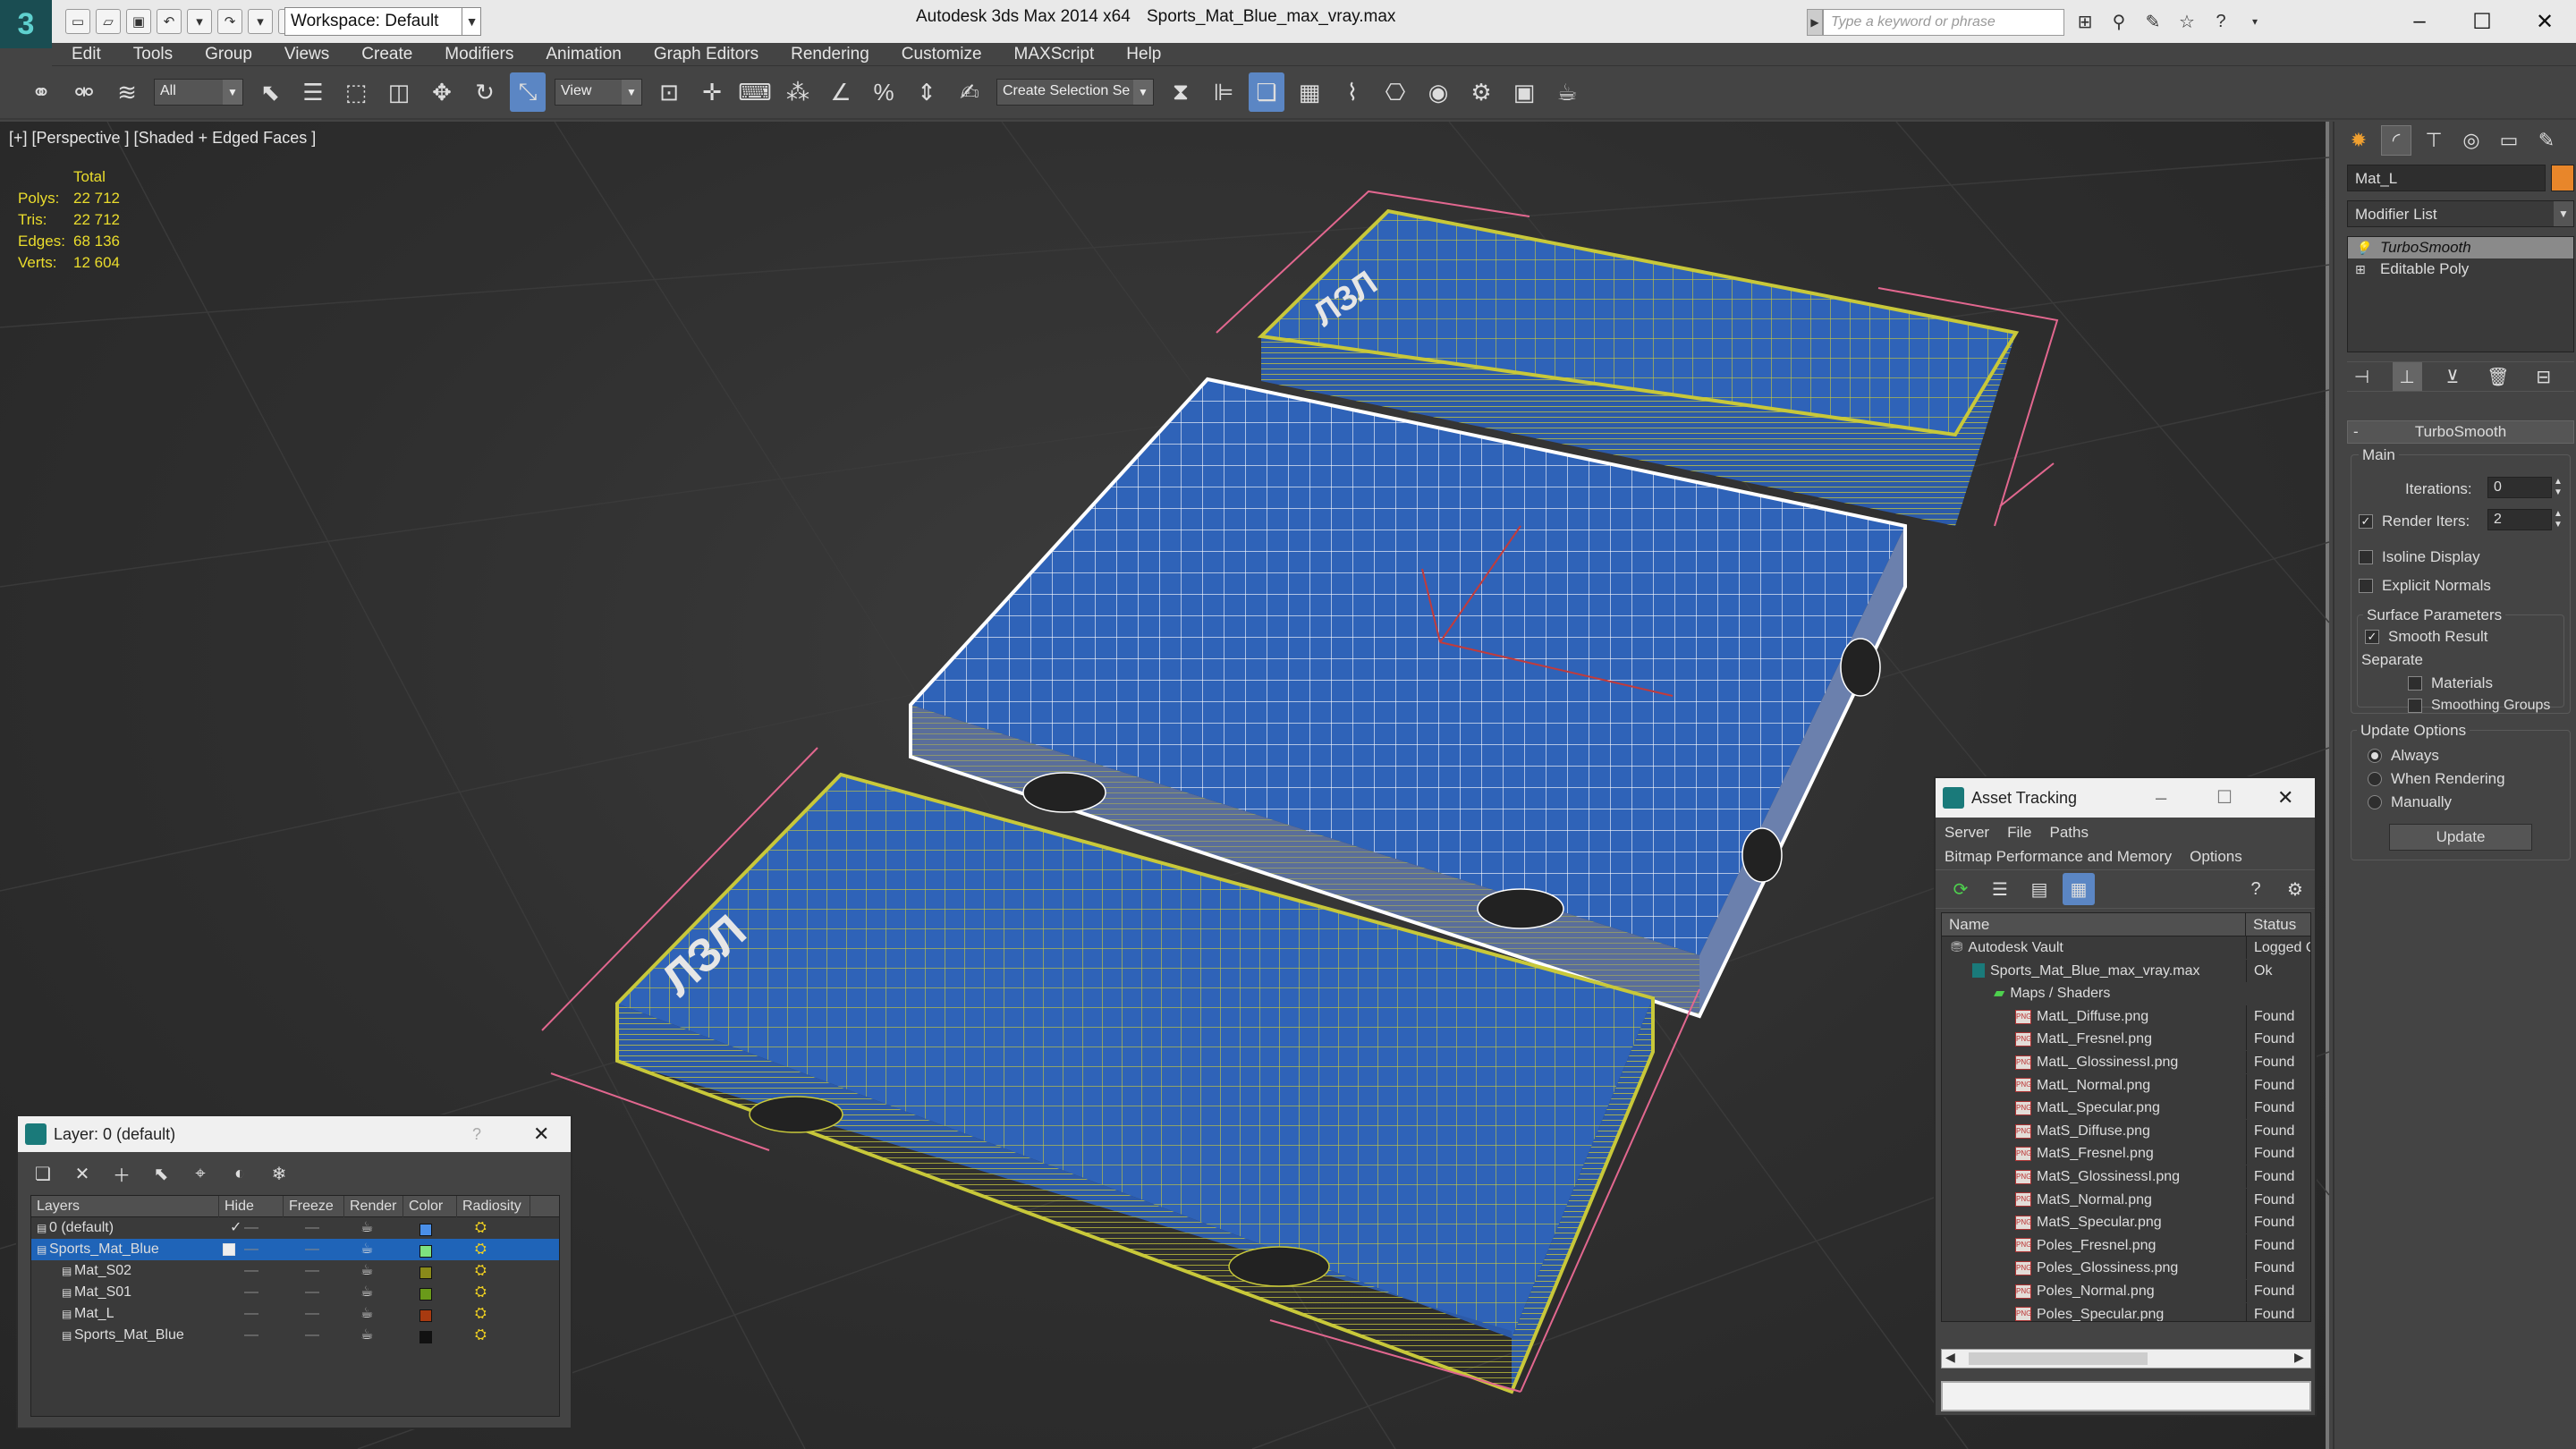 Image resolution: width=2576 pixels, height=1449 pixels. I want to click on layer-manager-icon: ❏, so click(1266, 92).